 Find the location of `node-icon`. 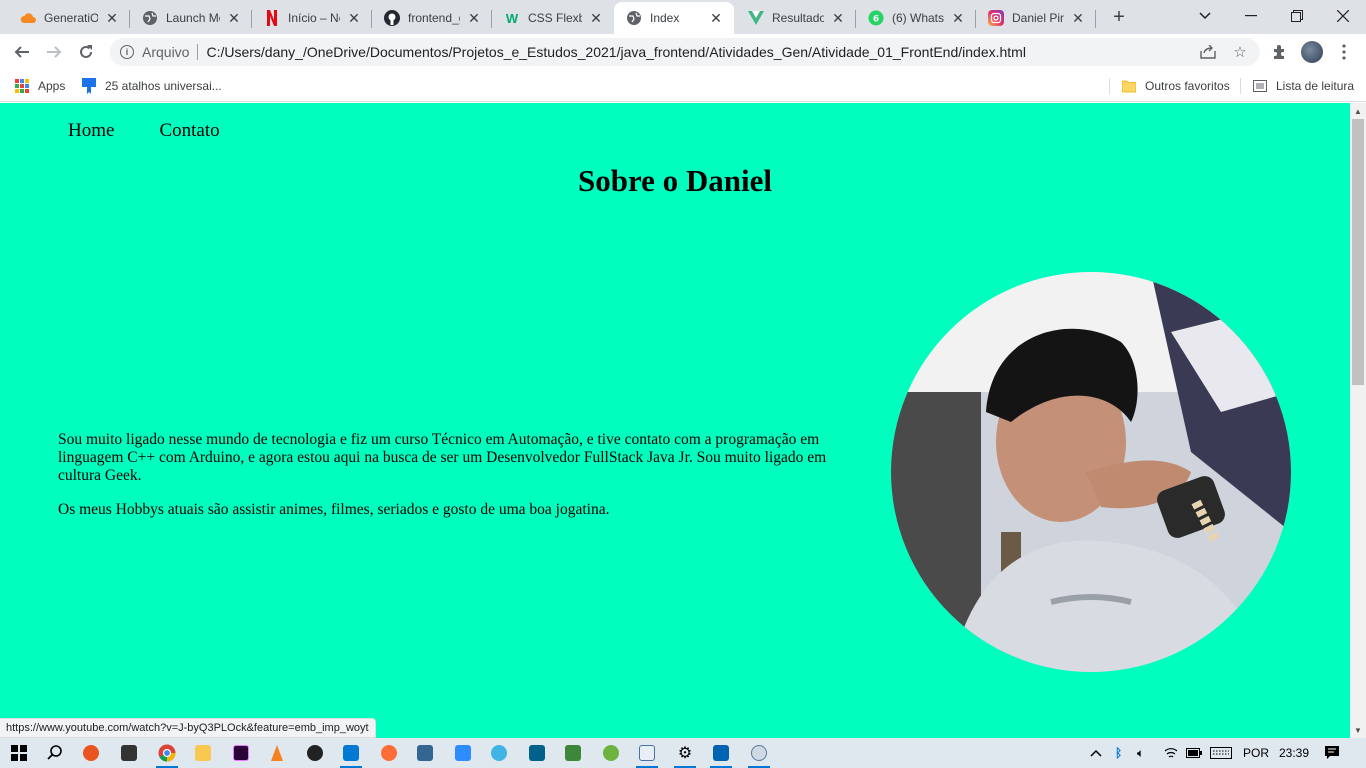

node-icon is located at coordinates (573, 753).